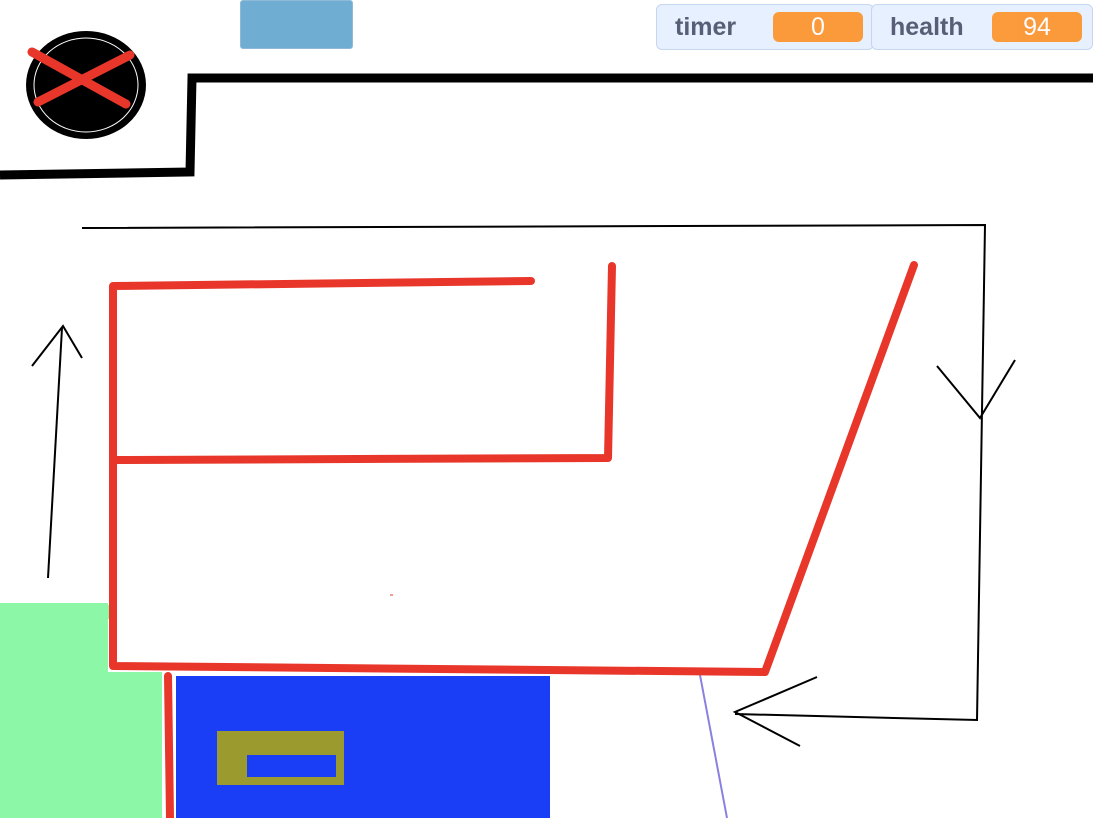 The width and height of the screenshot is (1093, 818). Describe the element at coordinates (976, 389) in the screenshot. I see `guide-arrow-down` at that location.